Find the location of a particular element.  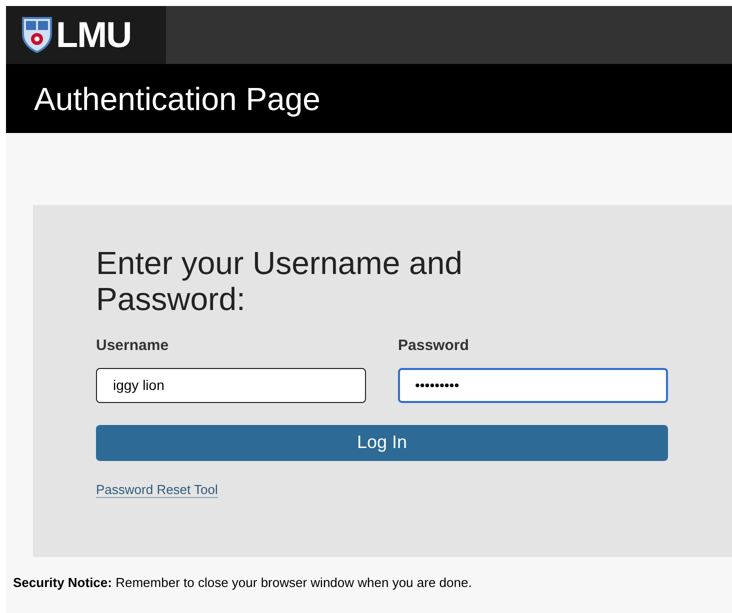

shield-icon is located at coordinates (37, 35).